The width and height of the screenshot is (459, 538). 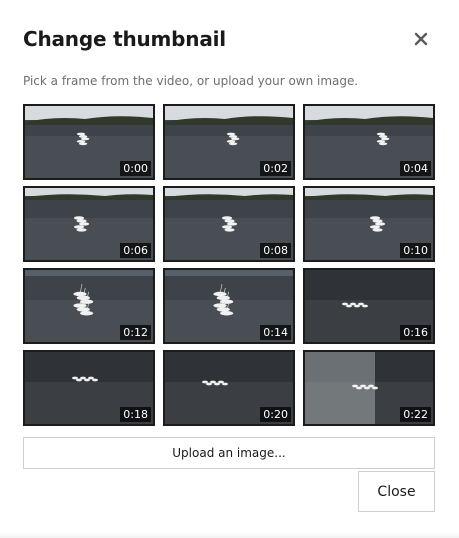 What do you see at coordinates (275, 168) in the screenshot?
I see `frame-timestamp: 0:02` at bounding box center [275, 168].